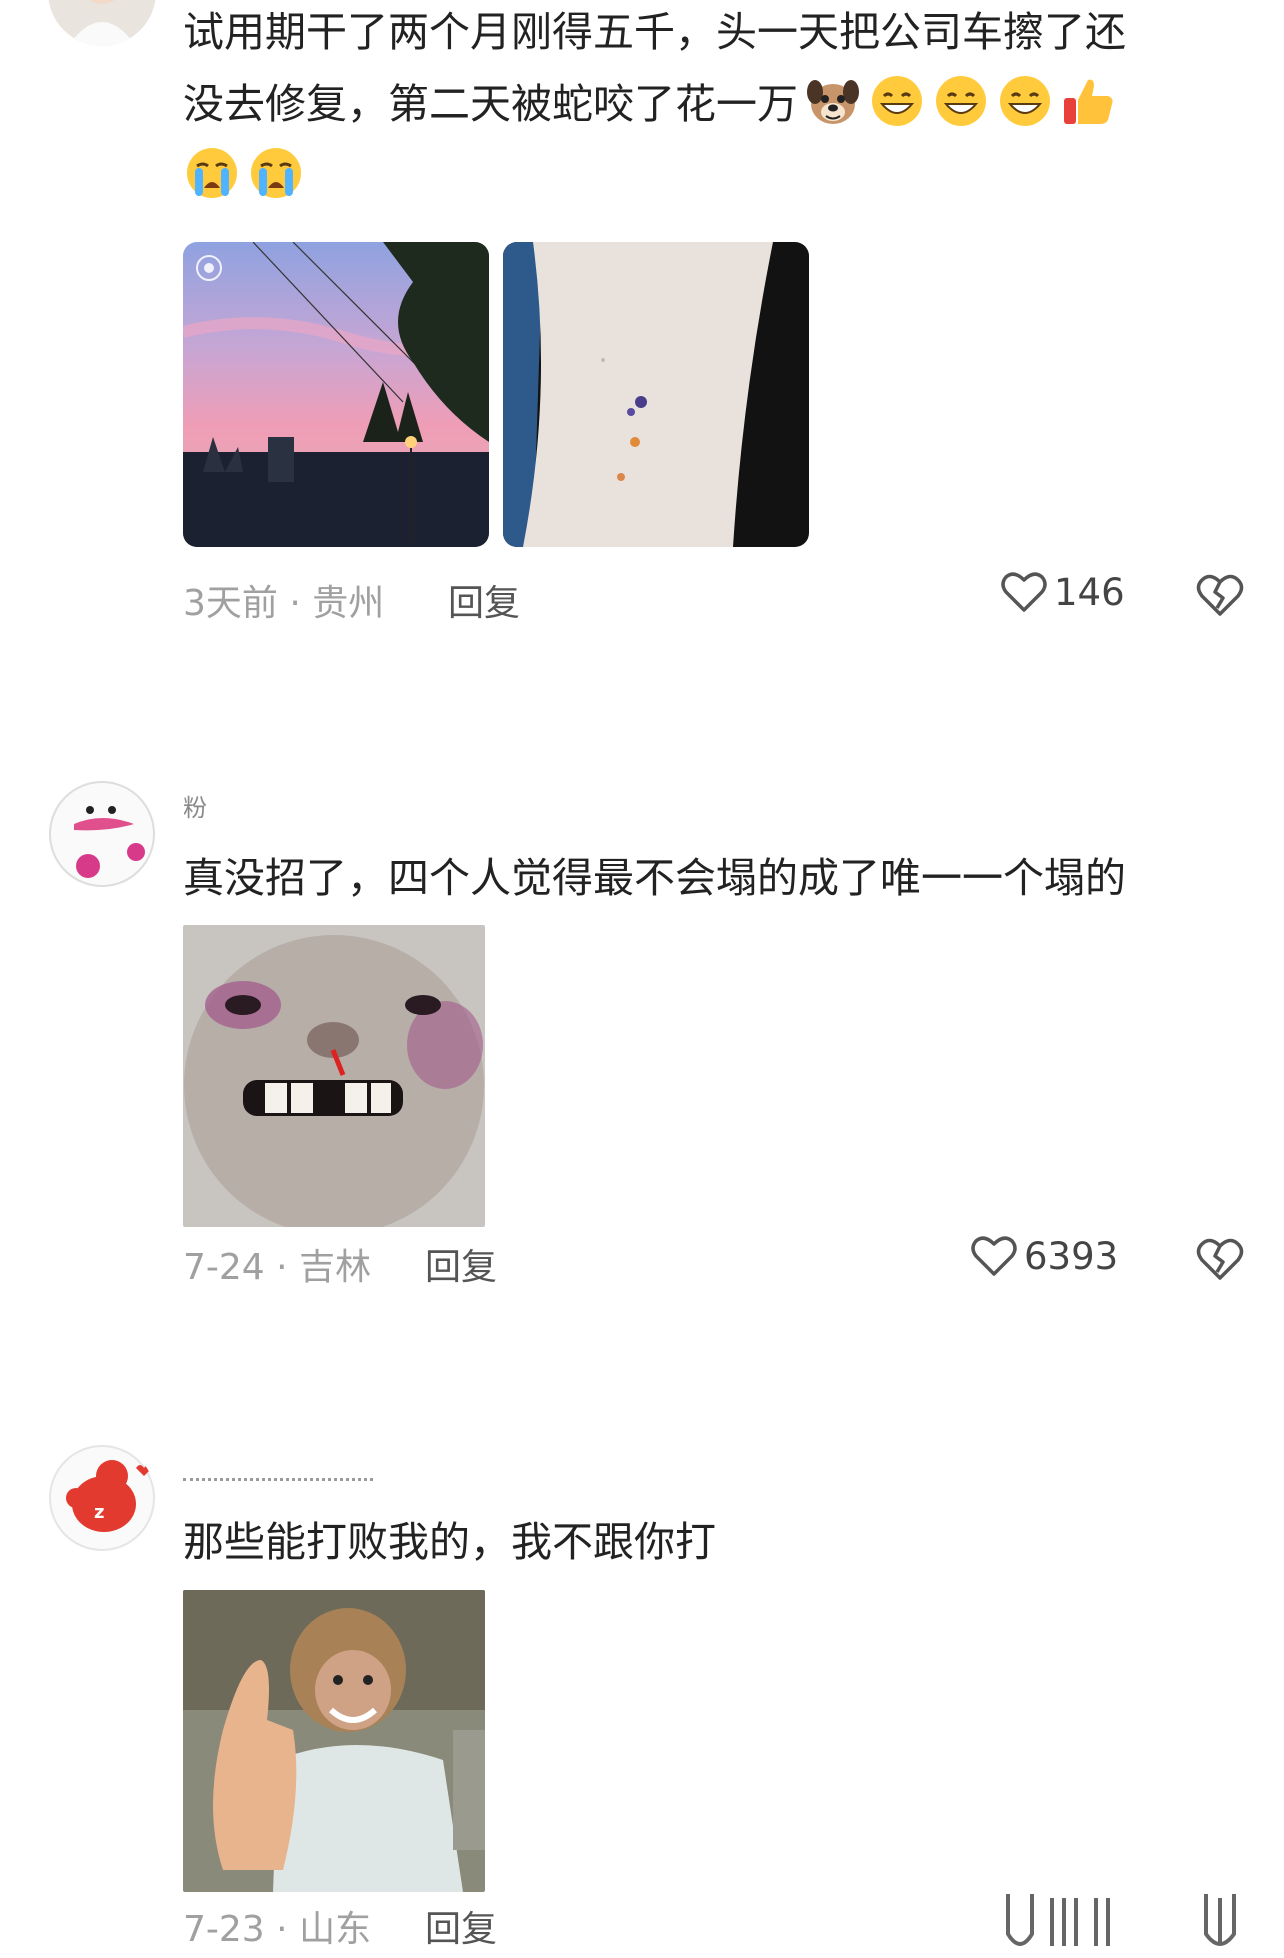 The image size is (1284, 1958). Describe the element at coordinates (449, 1542) in the screenshot. I see `comment-text: 那些能打败我的，我不跟你打` at that location.